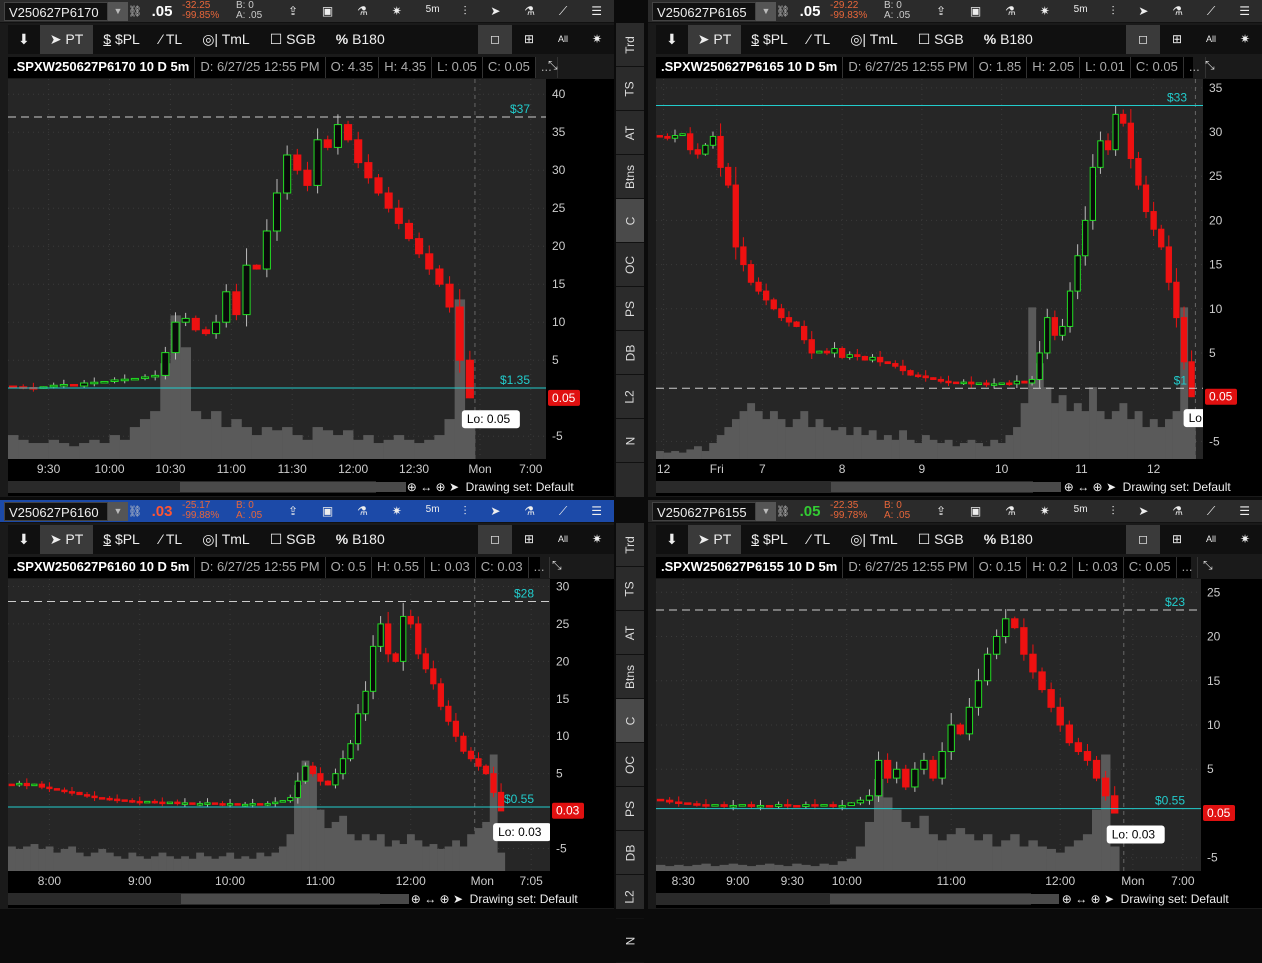 The height and width of the screenshot is (963, 1262). Describe the element at coordinates (362, 11) in the screenshot. I see `flask-icon: ⚗` at that location.